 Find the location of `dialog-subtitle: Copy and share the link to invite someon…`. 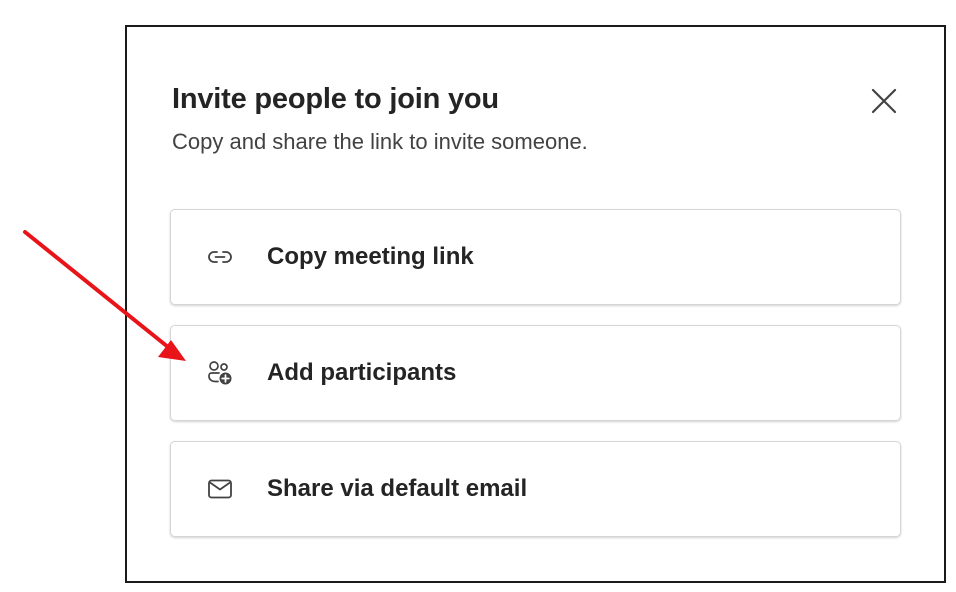

dialog-subtitle: Copy and share the link to invite someon… is located at coordinates (380, 141).